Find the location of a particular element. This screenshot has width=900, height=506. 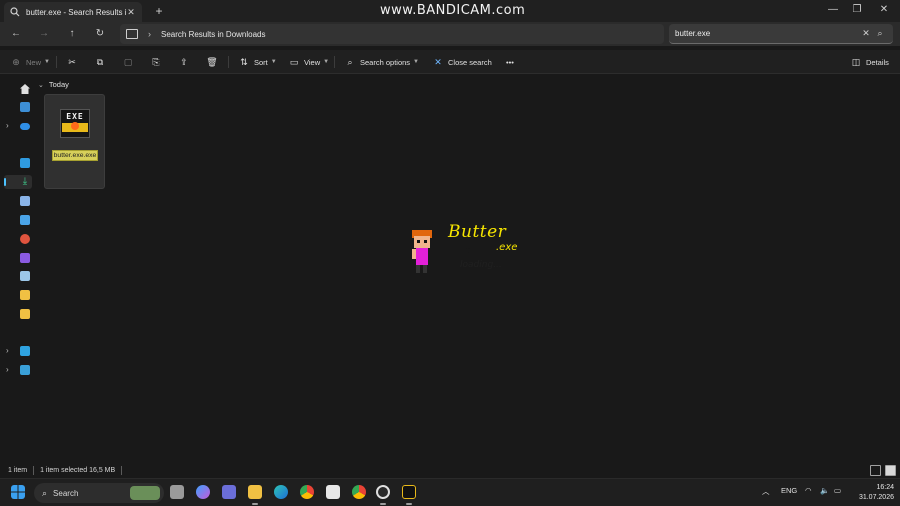

nav-item-documents is located at coordinates (18, 201).